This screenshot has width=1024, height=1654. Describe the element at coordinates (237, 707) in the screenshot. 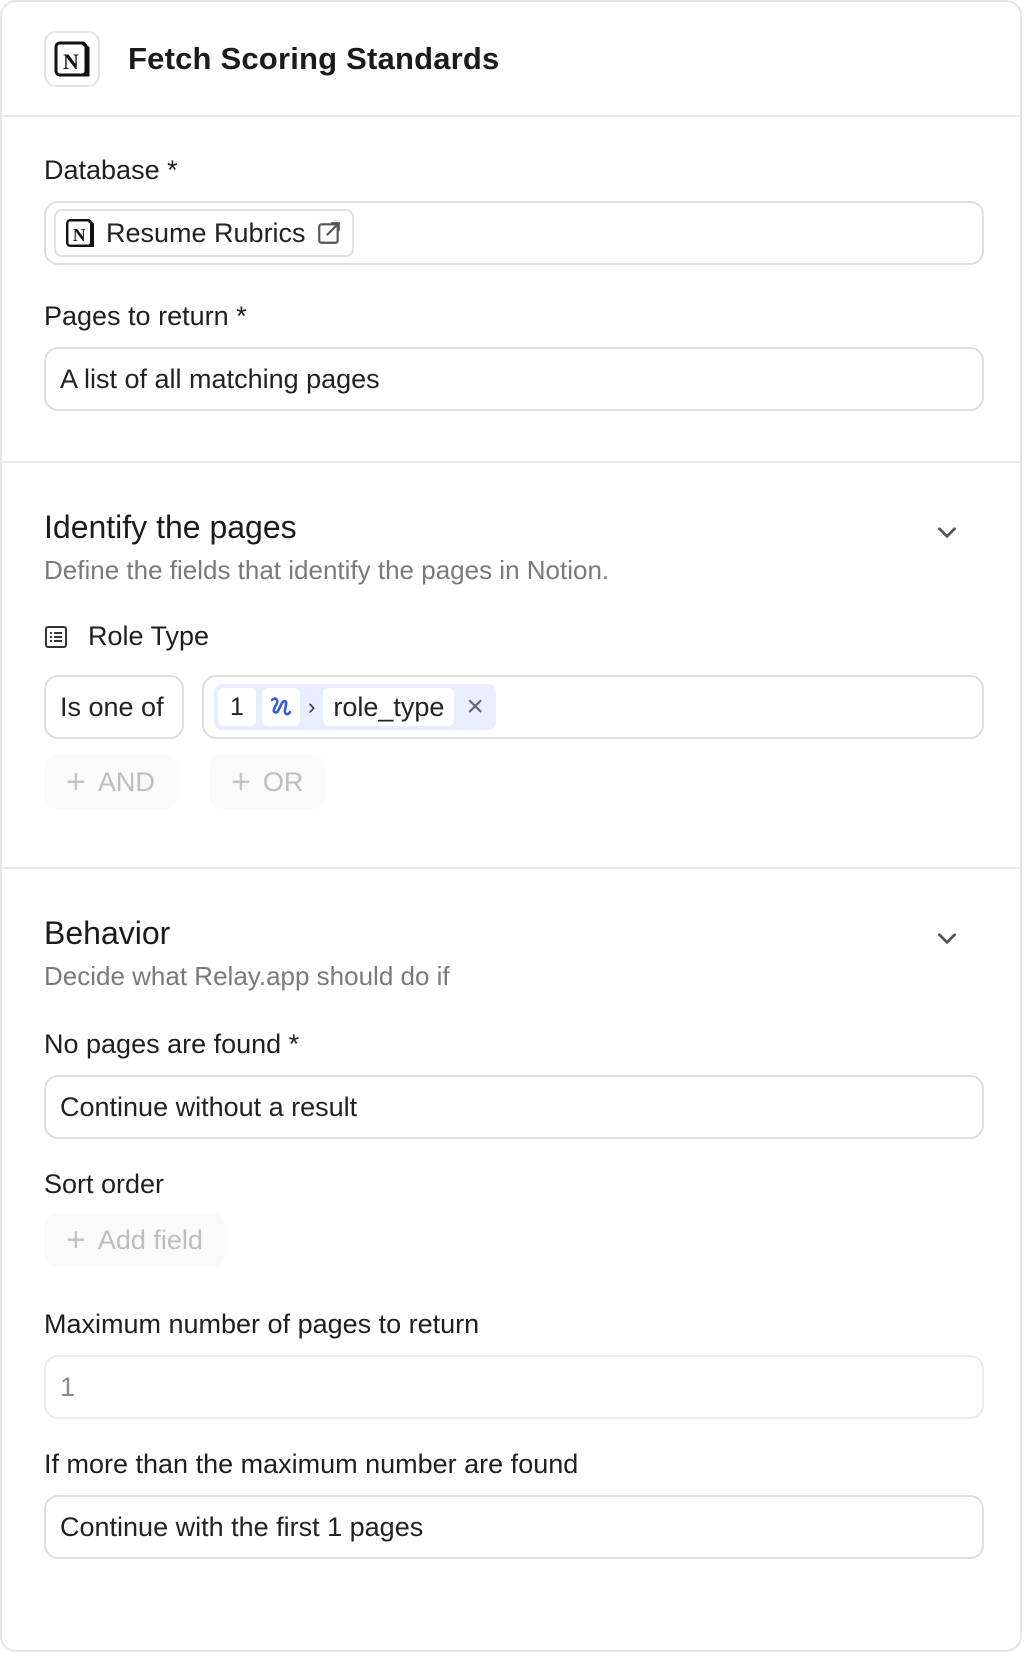

I see `token-step-number: 1` at that location.